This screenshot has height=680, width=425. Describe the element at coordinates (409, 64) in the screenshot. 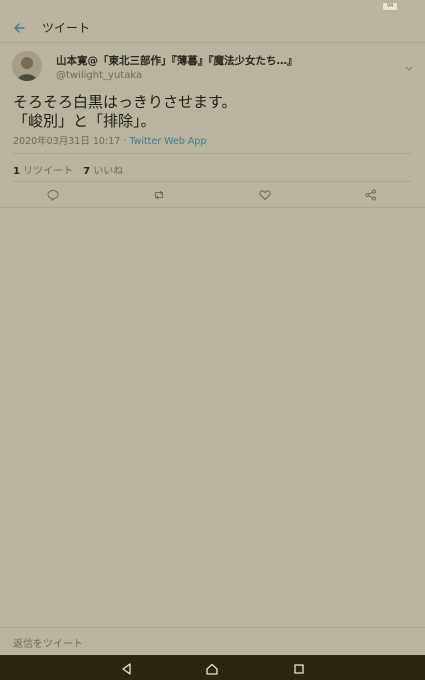

I see `chevron-down-icon` at that location.